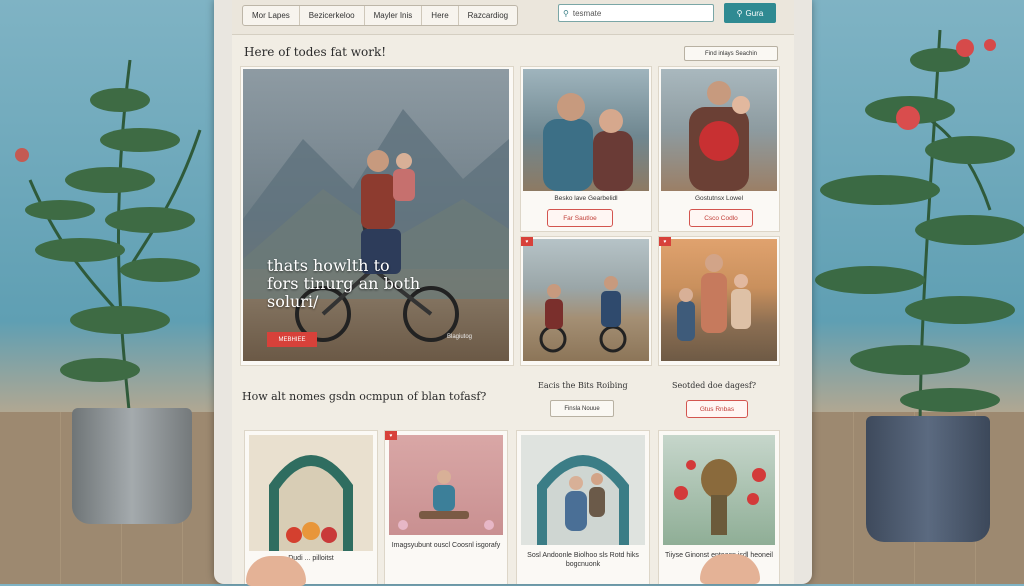 This screenshot has width=1024, height=586. Describe the element at coordinates (731, 53) in the screenshot. I see `filter-button: Find inlays Seachin` at that location.